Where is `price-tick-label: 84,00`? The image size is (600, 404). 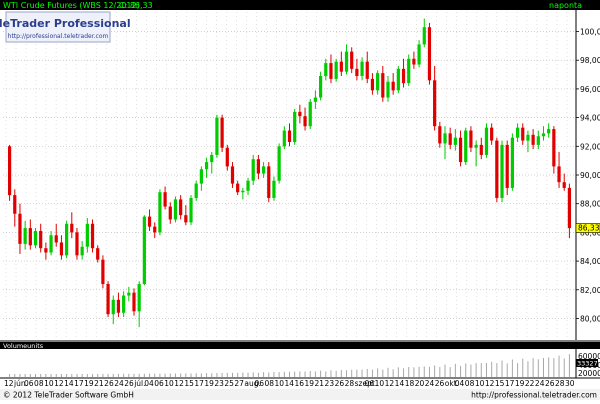 price-tick-label: 84,00 is located at coordinates (590, 261).